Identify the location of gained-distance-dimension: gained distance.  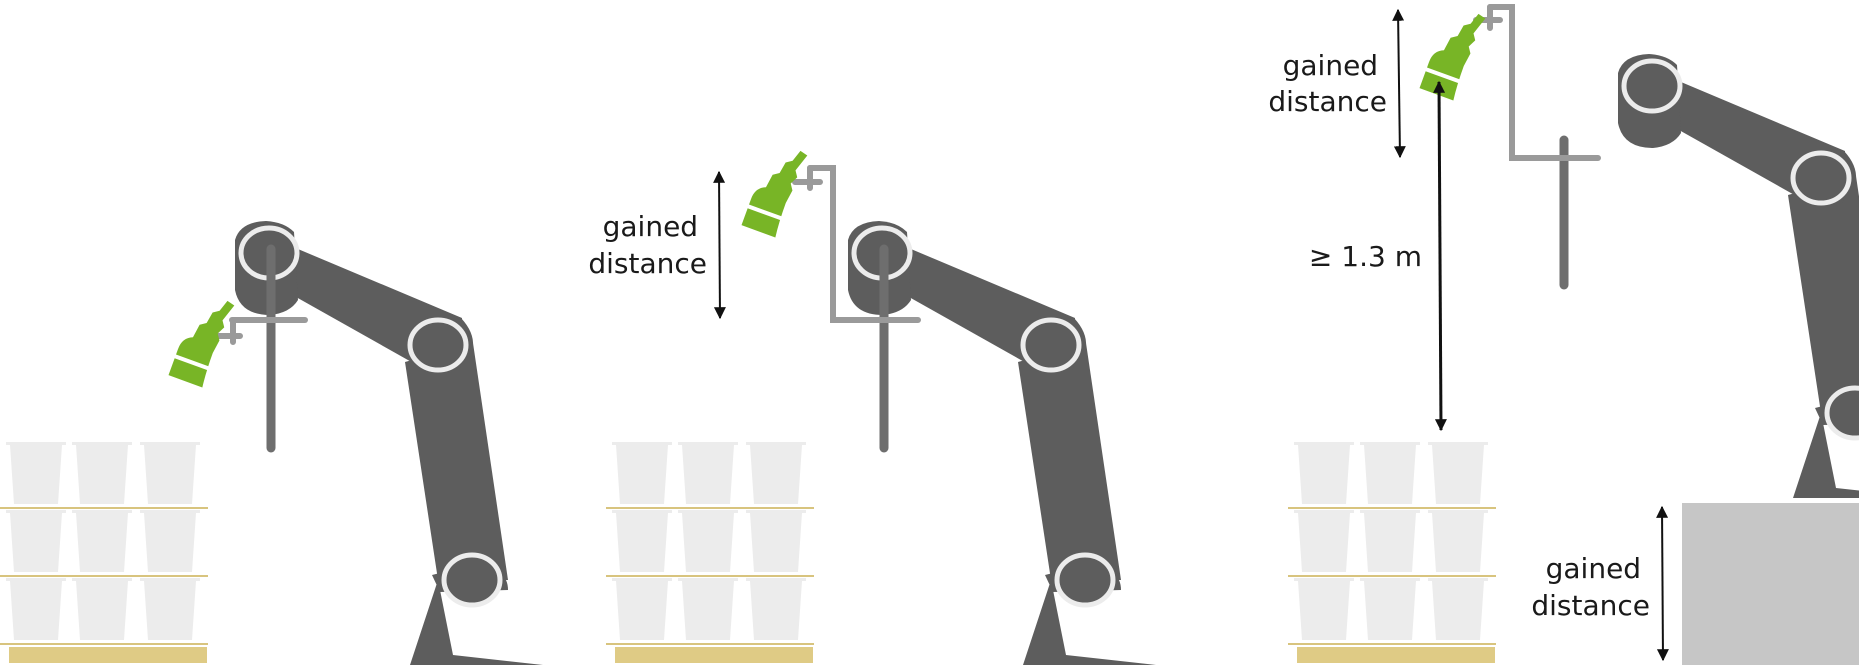
(657, 245).